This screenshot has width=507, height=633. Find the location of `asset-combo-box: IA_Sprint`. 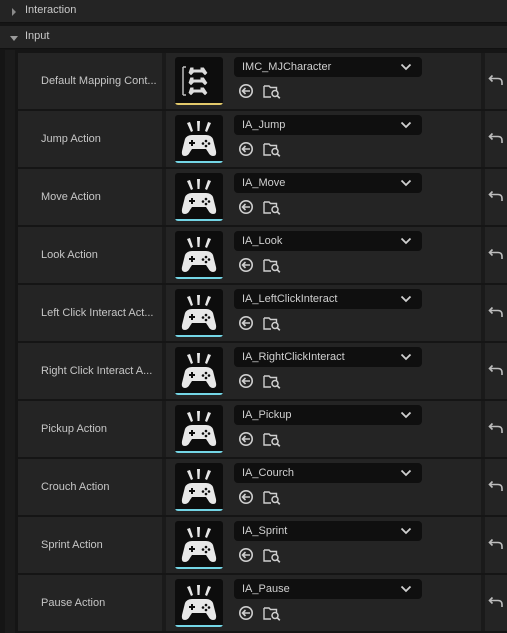

asset-combo-box: IA_Sprint is located at coordinates (328, 531).